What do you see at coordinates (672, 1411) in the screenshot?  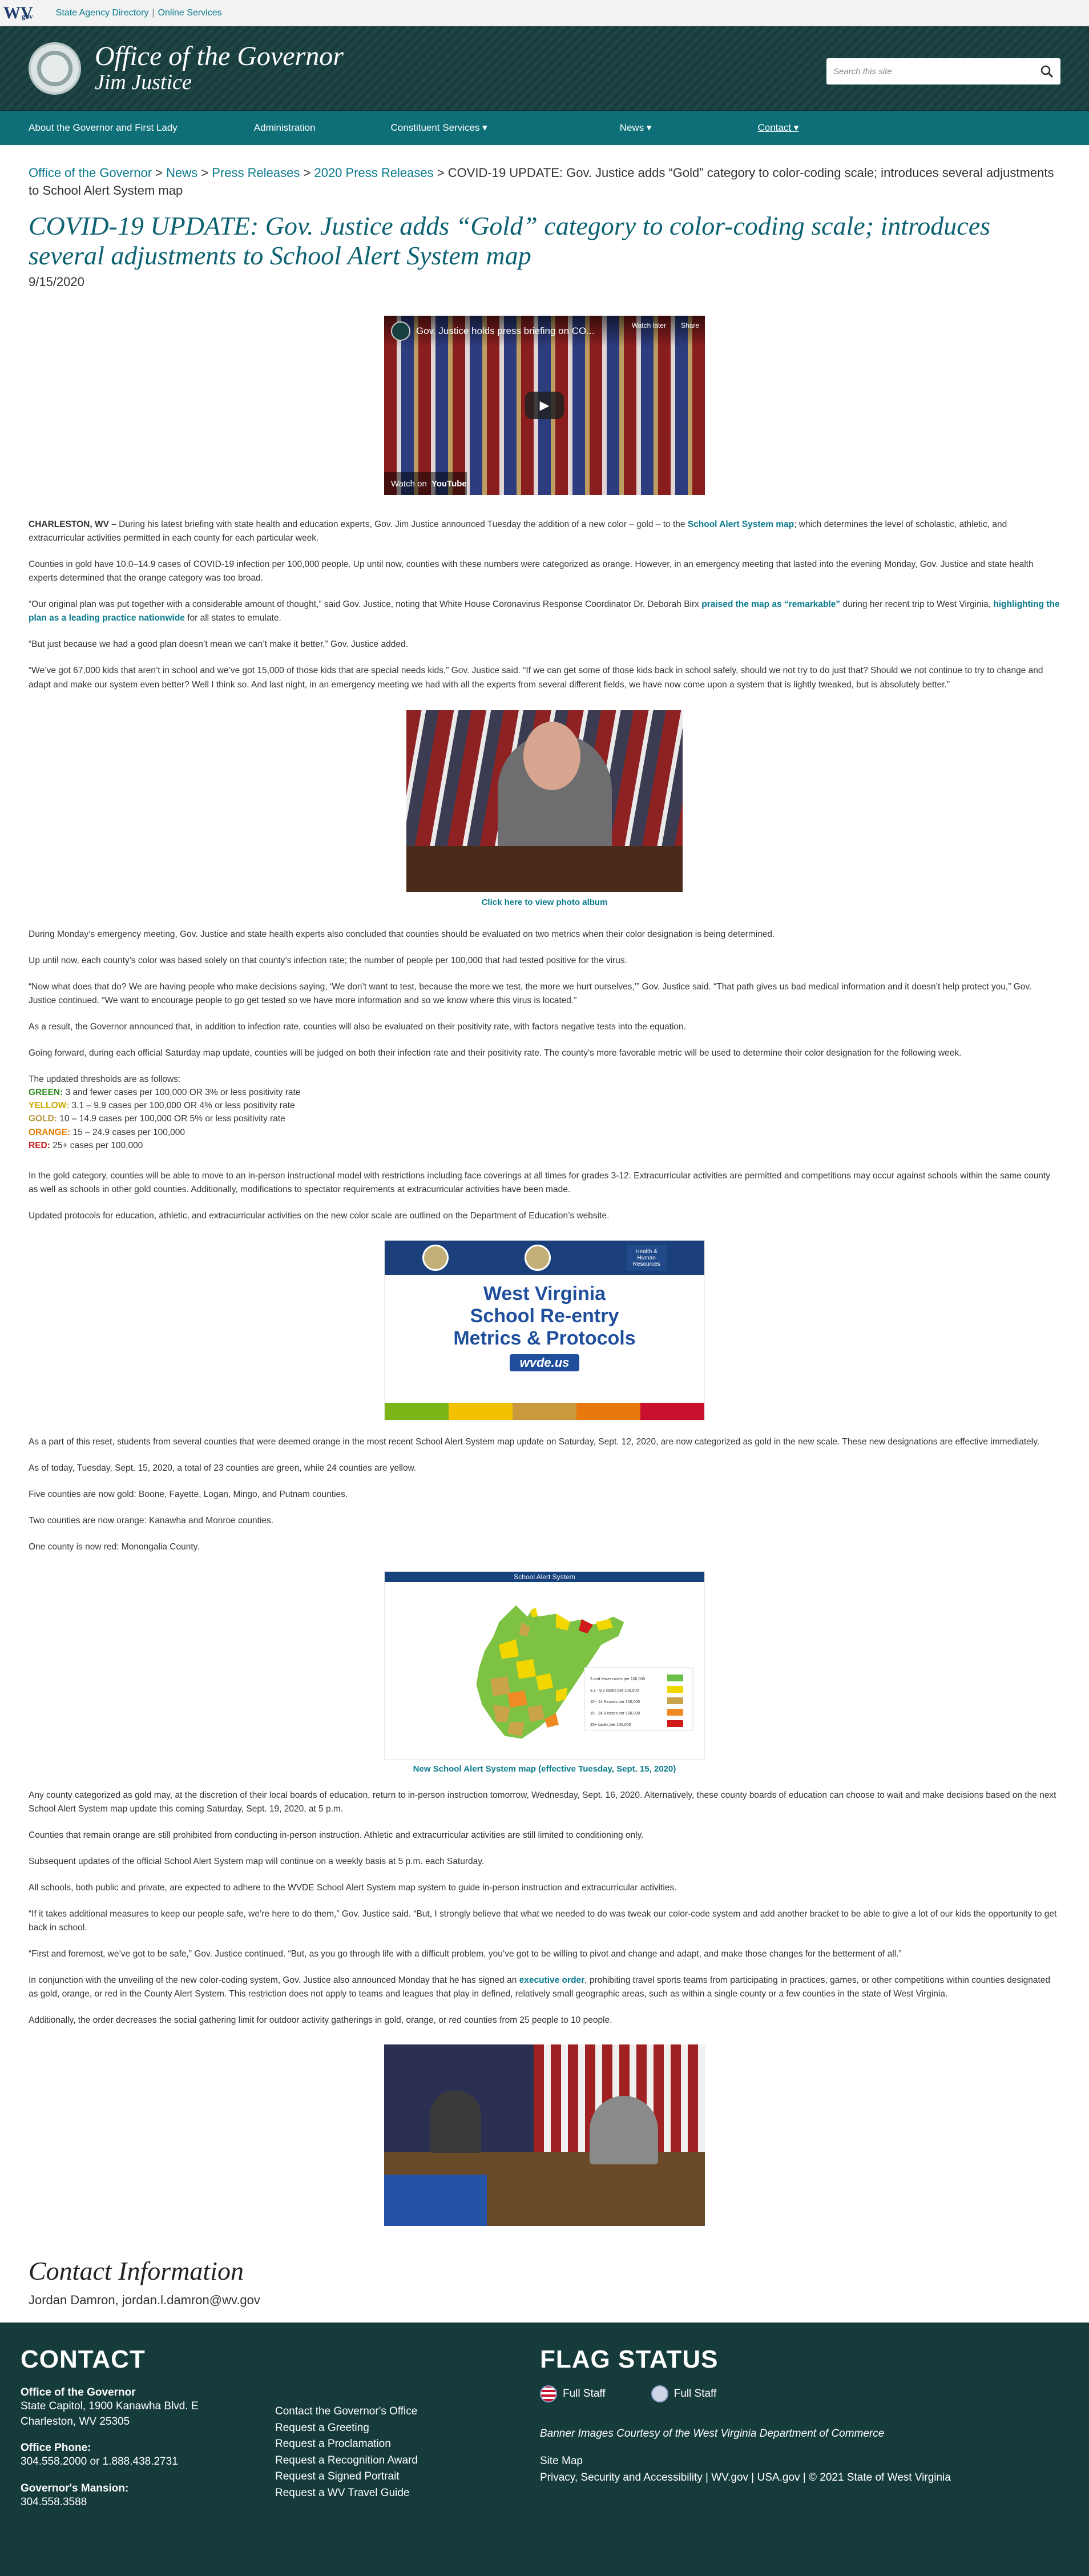 I see `stripe-red` at bounding box center [672, 1411].